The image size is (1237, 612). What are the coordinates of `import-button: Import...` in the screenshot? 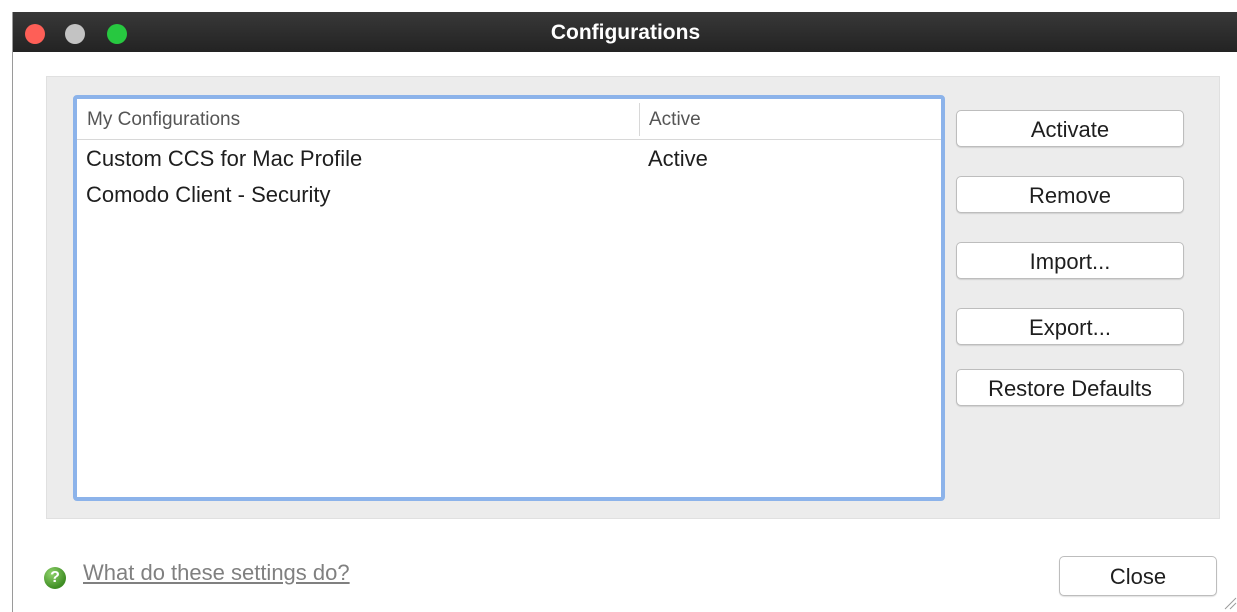 It's located at (1070, 260).